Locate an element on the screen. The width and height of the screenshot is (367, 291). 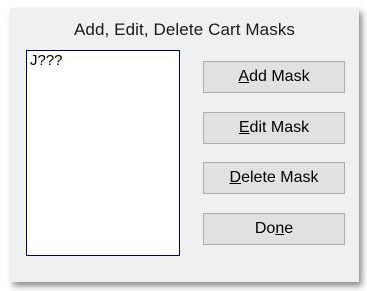
add-mask-mnemonic: A is located at coordinates (244, 76).